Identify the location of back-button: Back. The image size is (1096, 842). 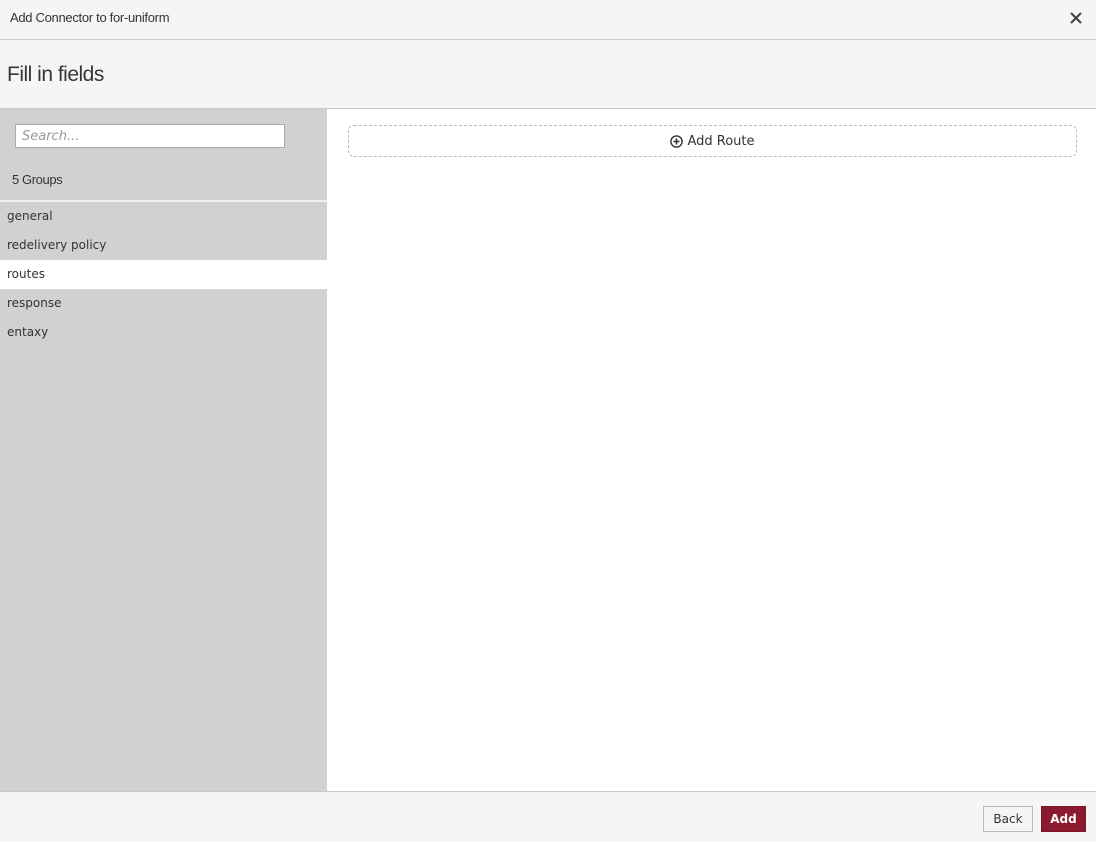
(1008, 819).